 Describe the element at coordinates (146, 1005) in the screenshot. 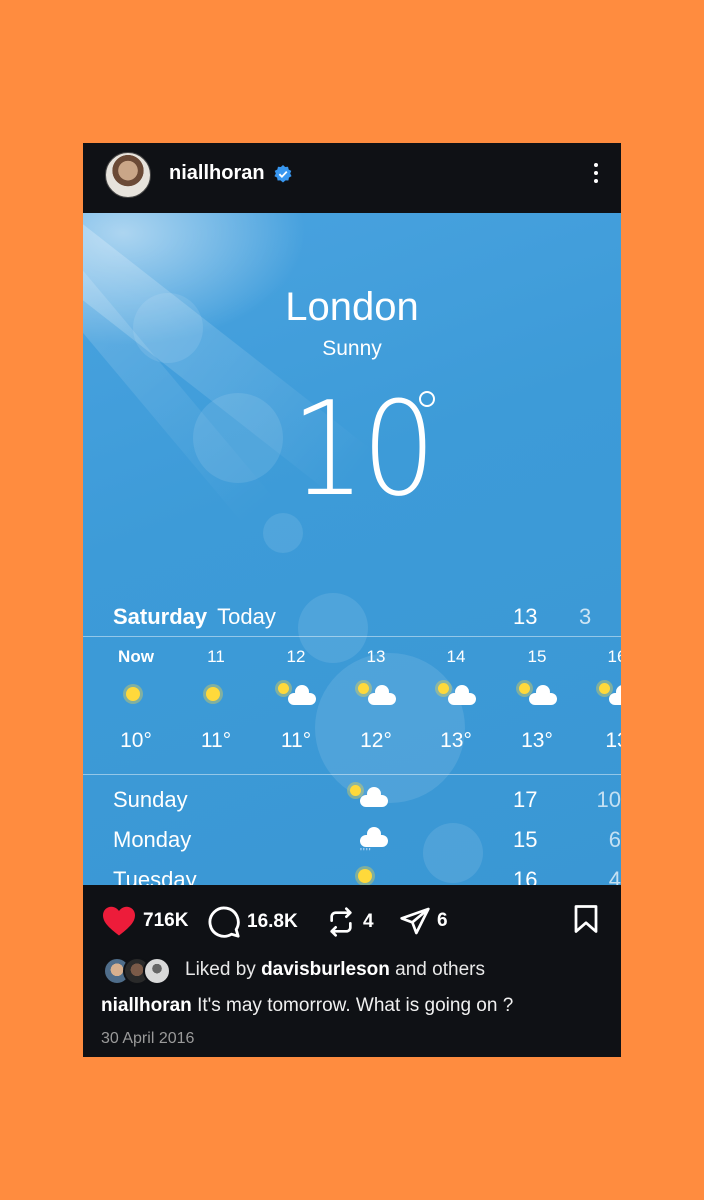

I see `caption-username: niallhoran` at that location.